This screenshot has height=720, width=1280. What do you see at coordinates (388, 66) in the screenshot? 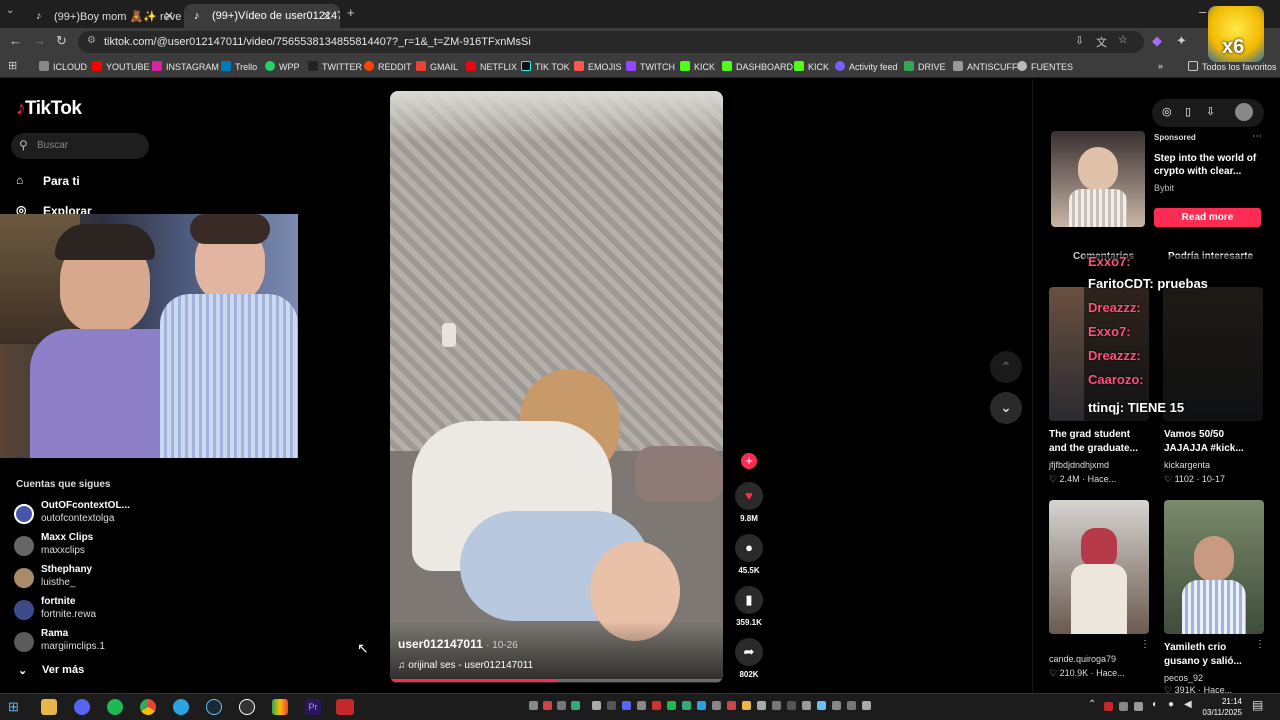
I see `bookmark-reddit: REDDIT` at bounding box center [388, 66].